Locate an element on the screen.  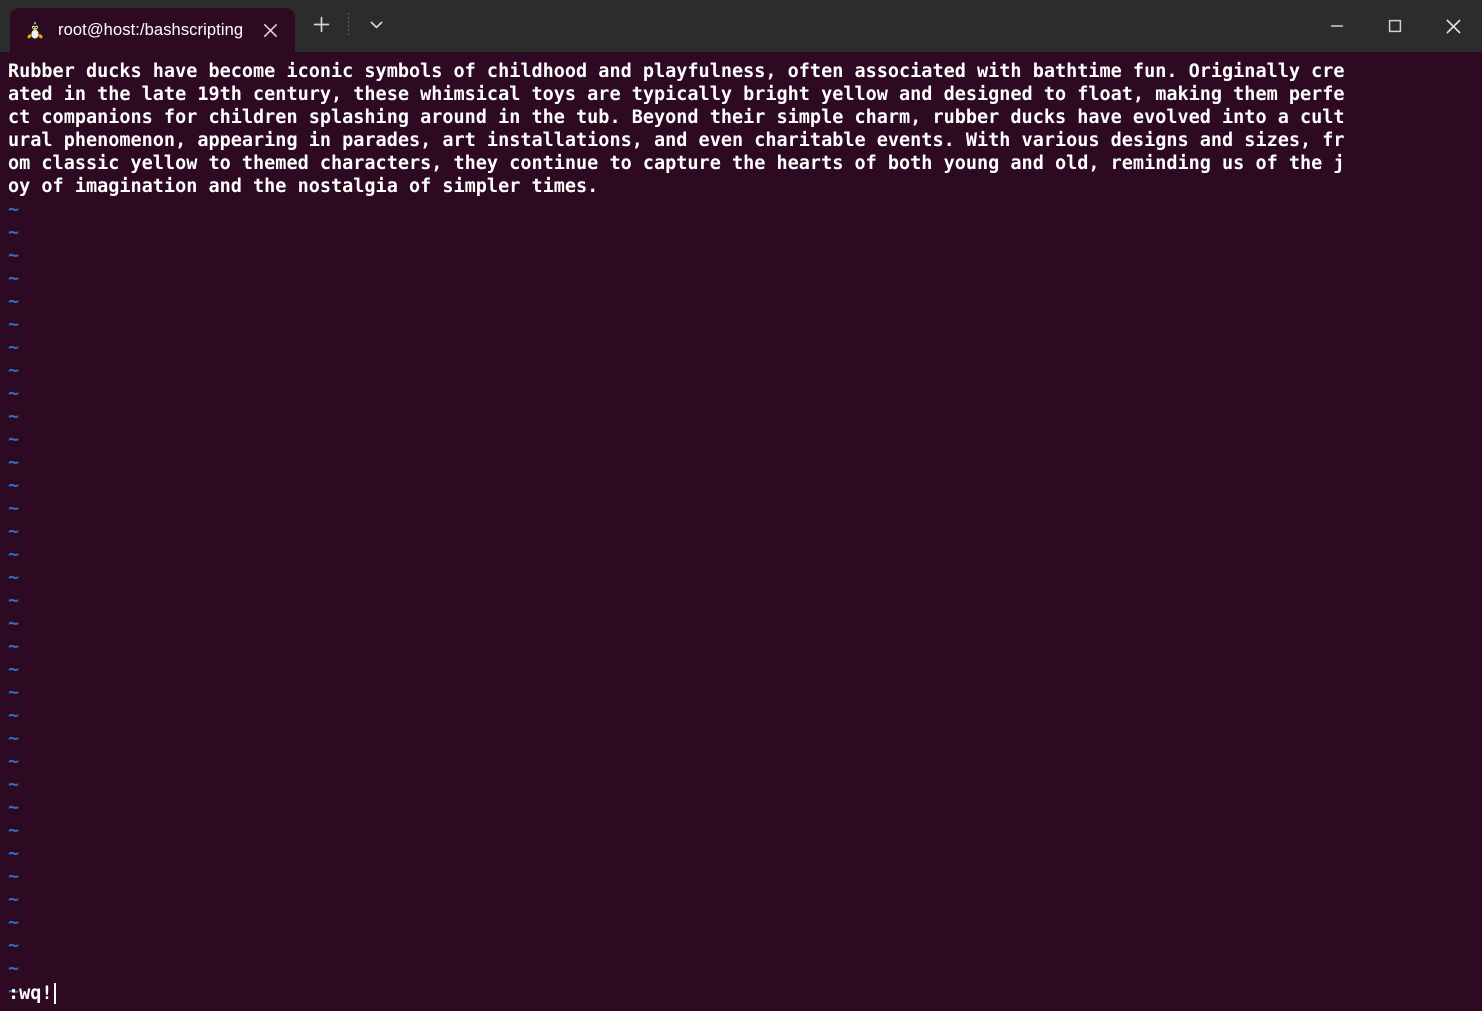
chevron-down-icon is located at coordinates (376, 24).